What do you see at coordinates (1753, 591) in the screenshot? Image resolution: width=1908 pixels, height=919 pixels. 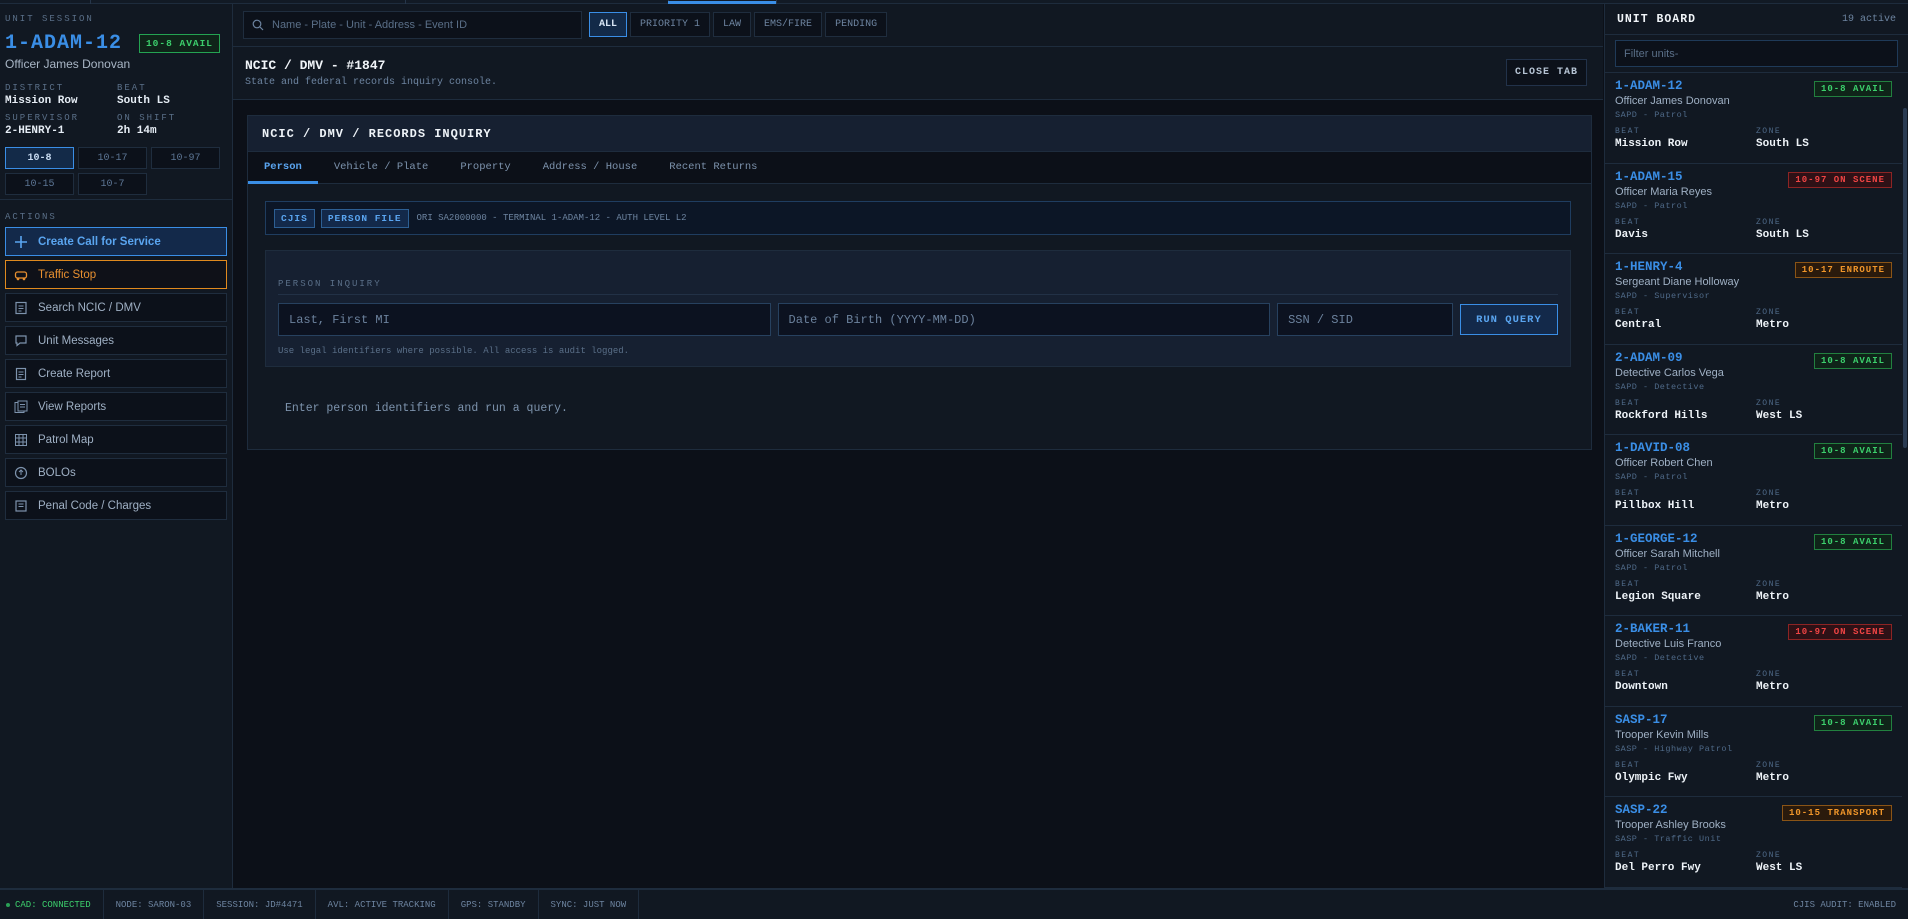 I see `unit-details: BEAT ZONE Legion Square Metro` at bounding box center [1753, 591].